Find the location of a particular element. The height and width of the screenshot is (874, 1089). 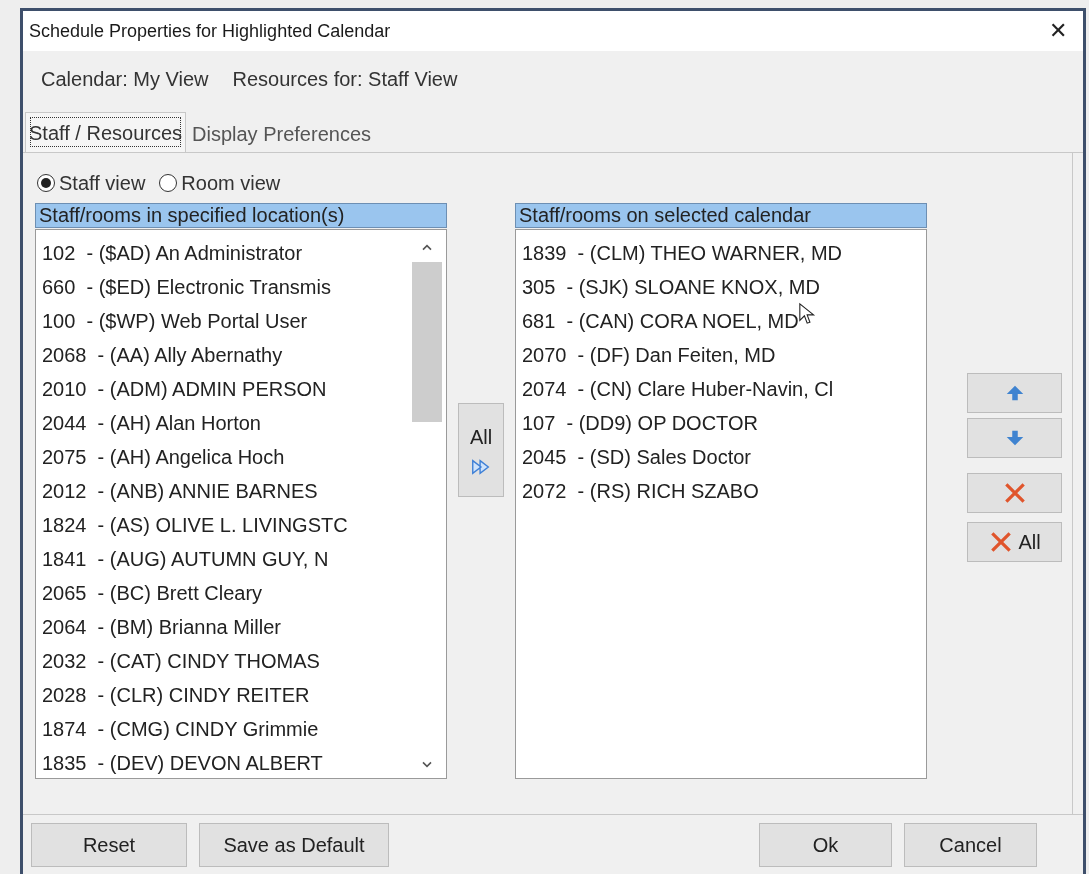

list-item: 2045 - (SD) Sales Doctor is located at coordinates (724, 457).